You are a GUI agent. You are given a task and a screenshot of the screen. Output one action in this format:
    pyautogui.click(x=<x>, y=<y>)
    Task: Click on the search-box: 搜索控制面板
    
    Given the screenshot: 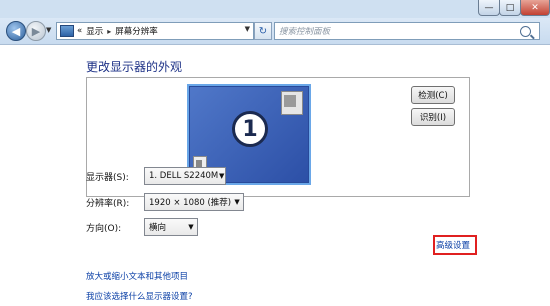 What is the action you would take?
    pyautogui.click(x=407, y=31)
    